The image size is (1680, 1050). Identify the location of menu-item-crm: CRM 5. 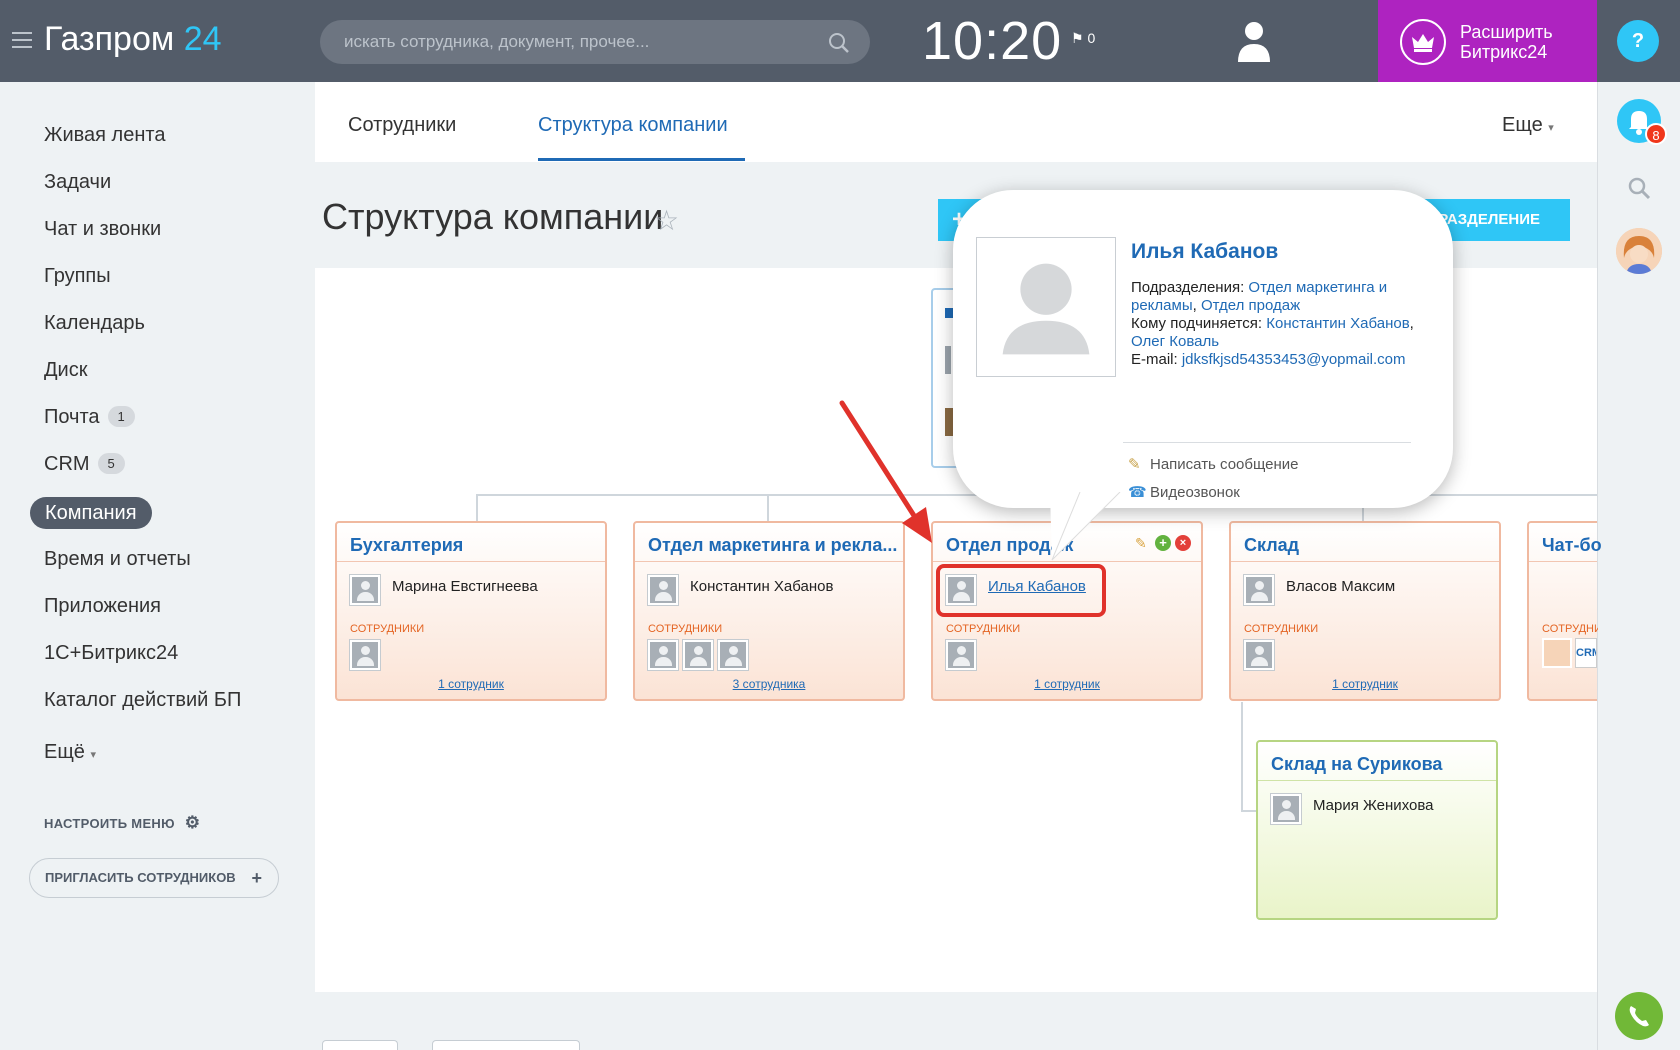
(84, 464).